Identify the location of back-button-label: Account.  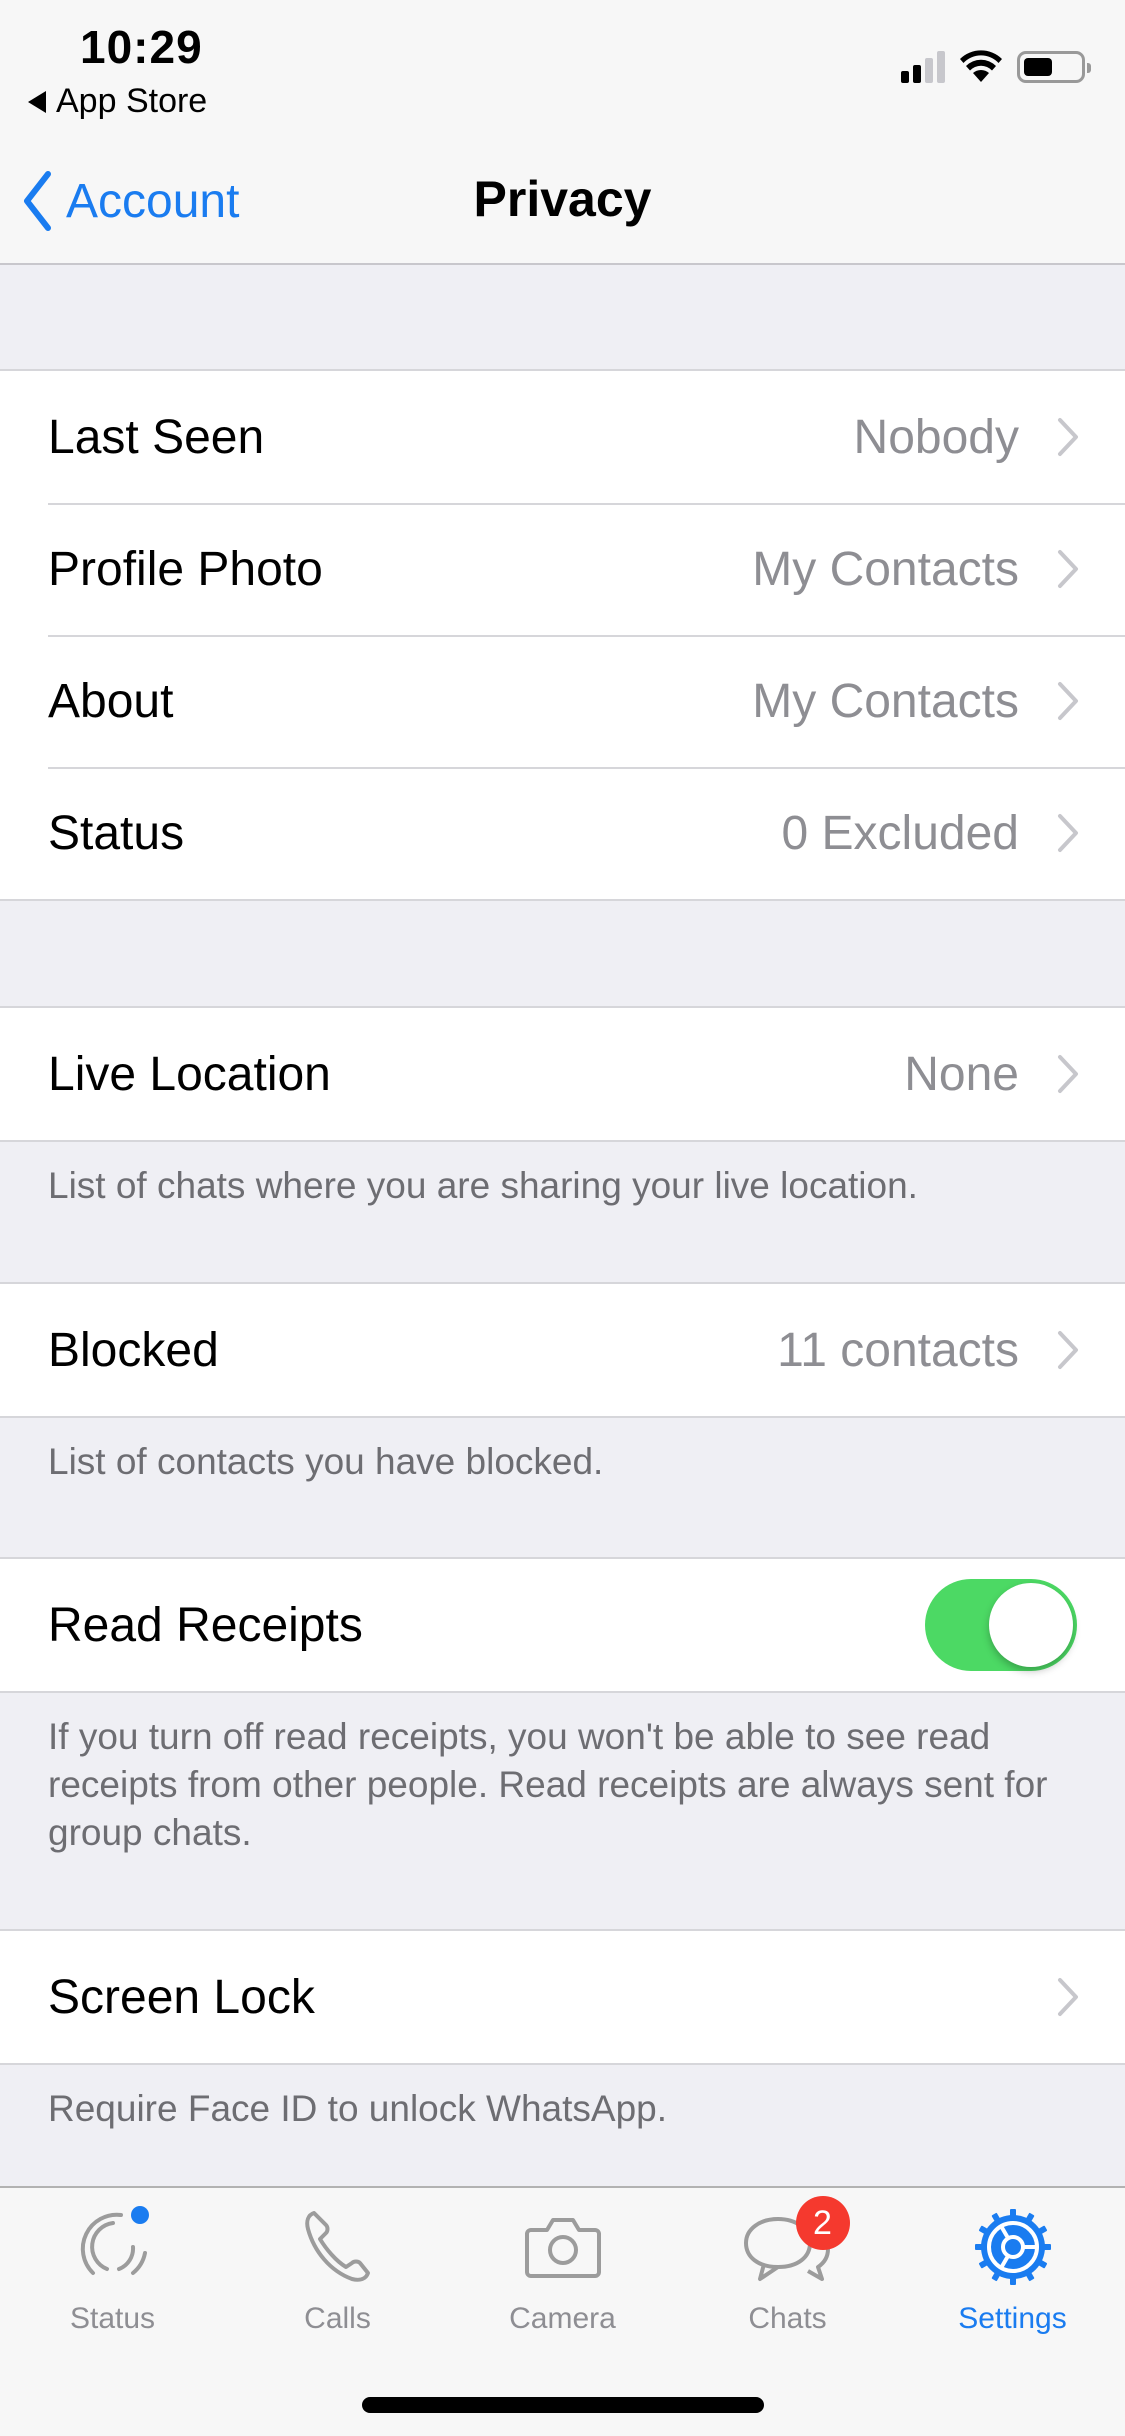
(153, 201).